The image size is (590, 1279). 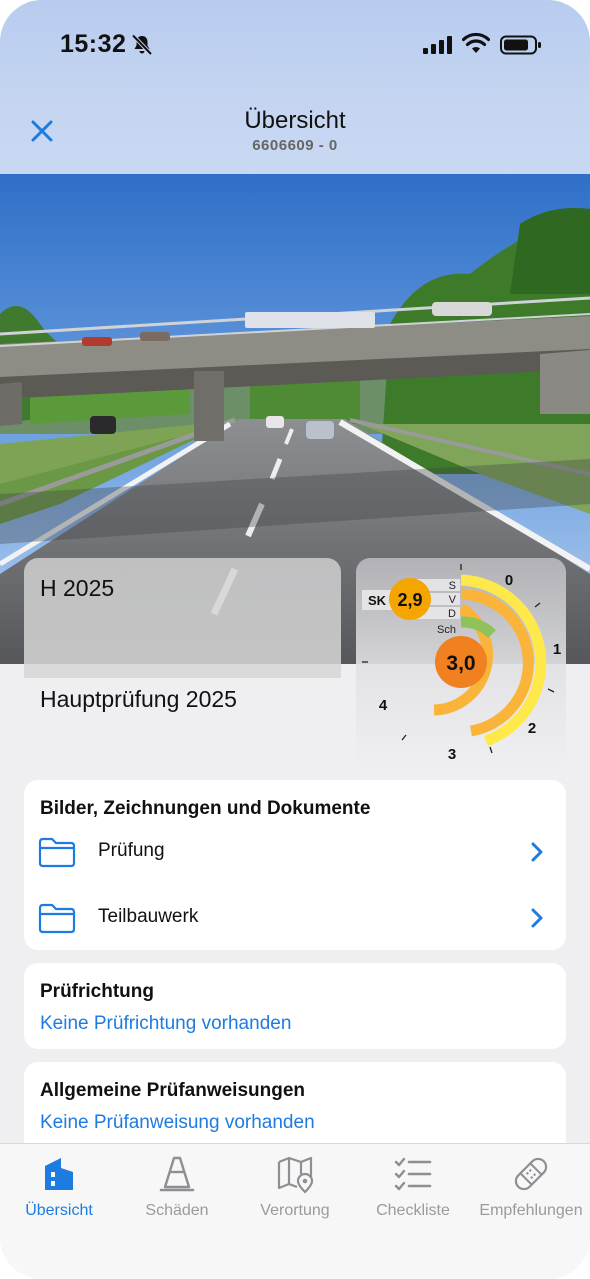 What do you see at coordinates (557, 649) in the screenshot?
I see `scale-1: 1` at bounding box center [557, 649].